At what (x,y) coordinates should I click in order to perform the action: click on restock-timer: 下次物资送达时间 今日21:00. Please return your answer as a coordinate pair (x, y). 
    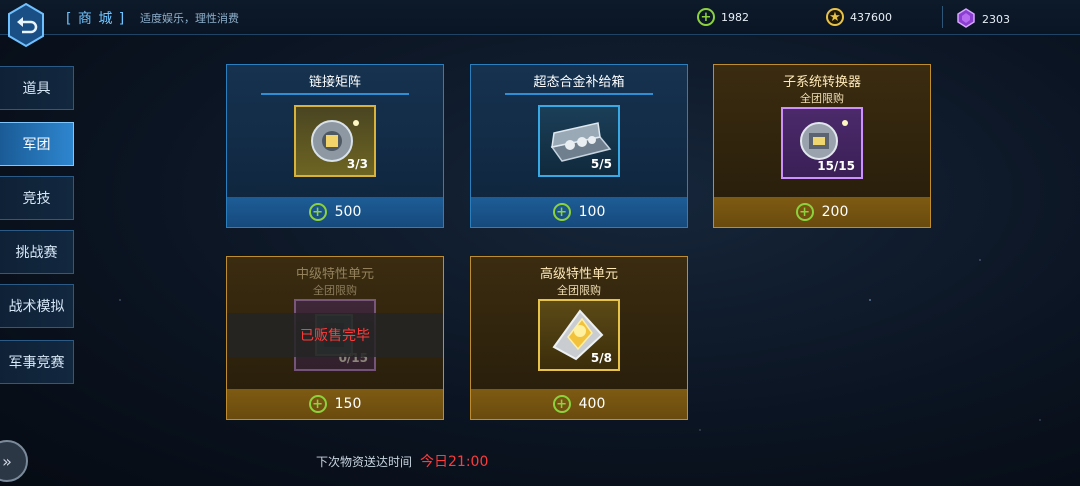
    Looking at the image, I should click on (402, 461).